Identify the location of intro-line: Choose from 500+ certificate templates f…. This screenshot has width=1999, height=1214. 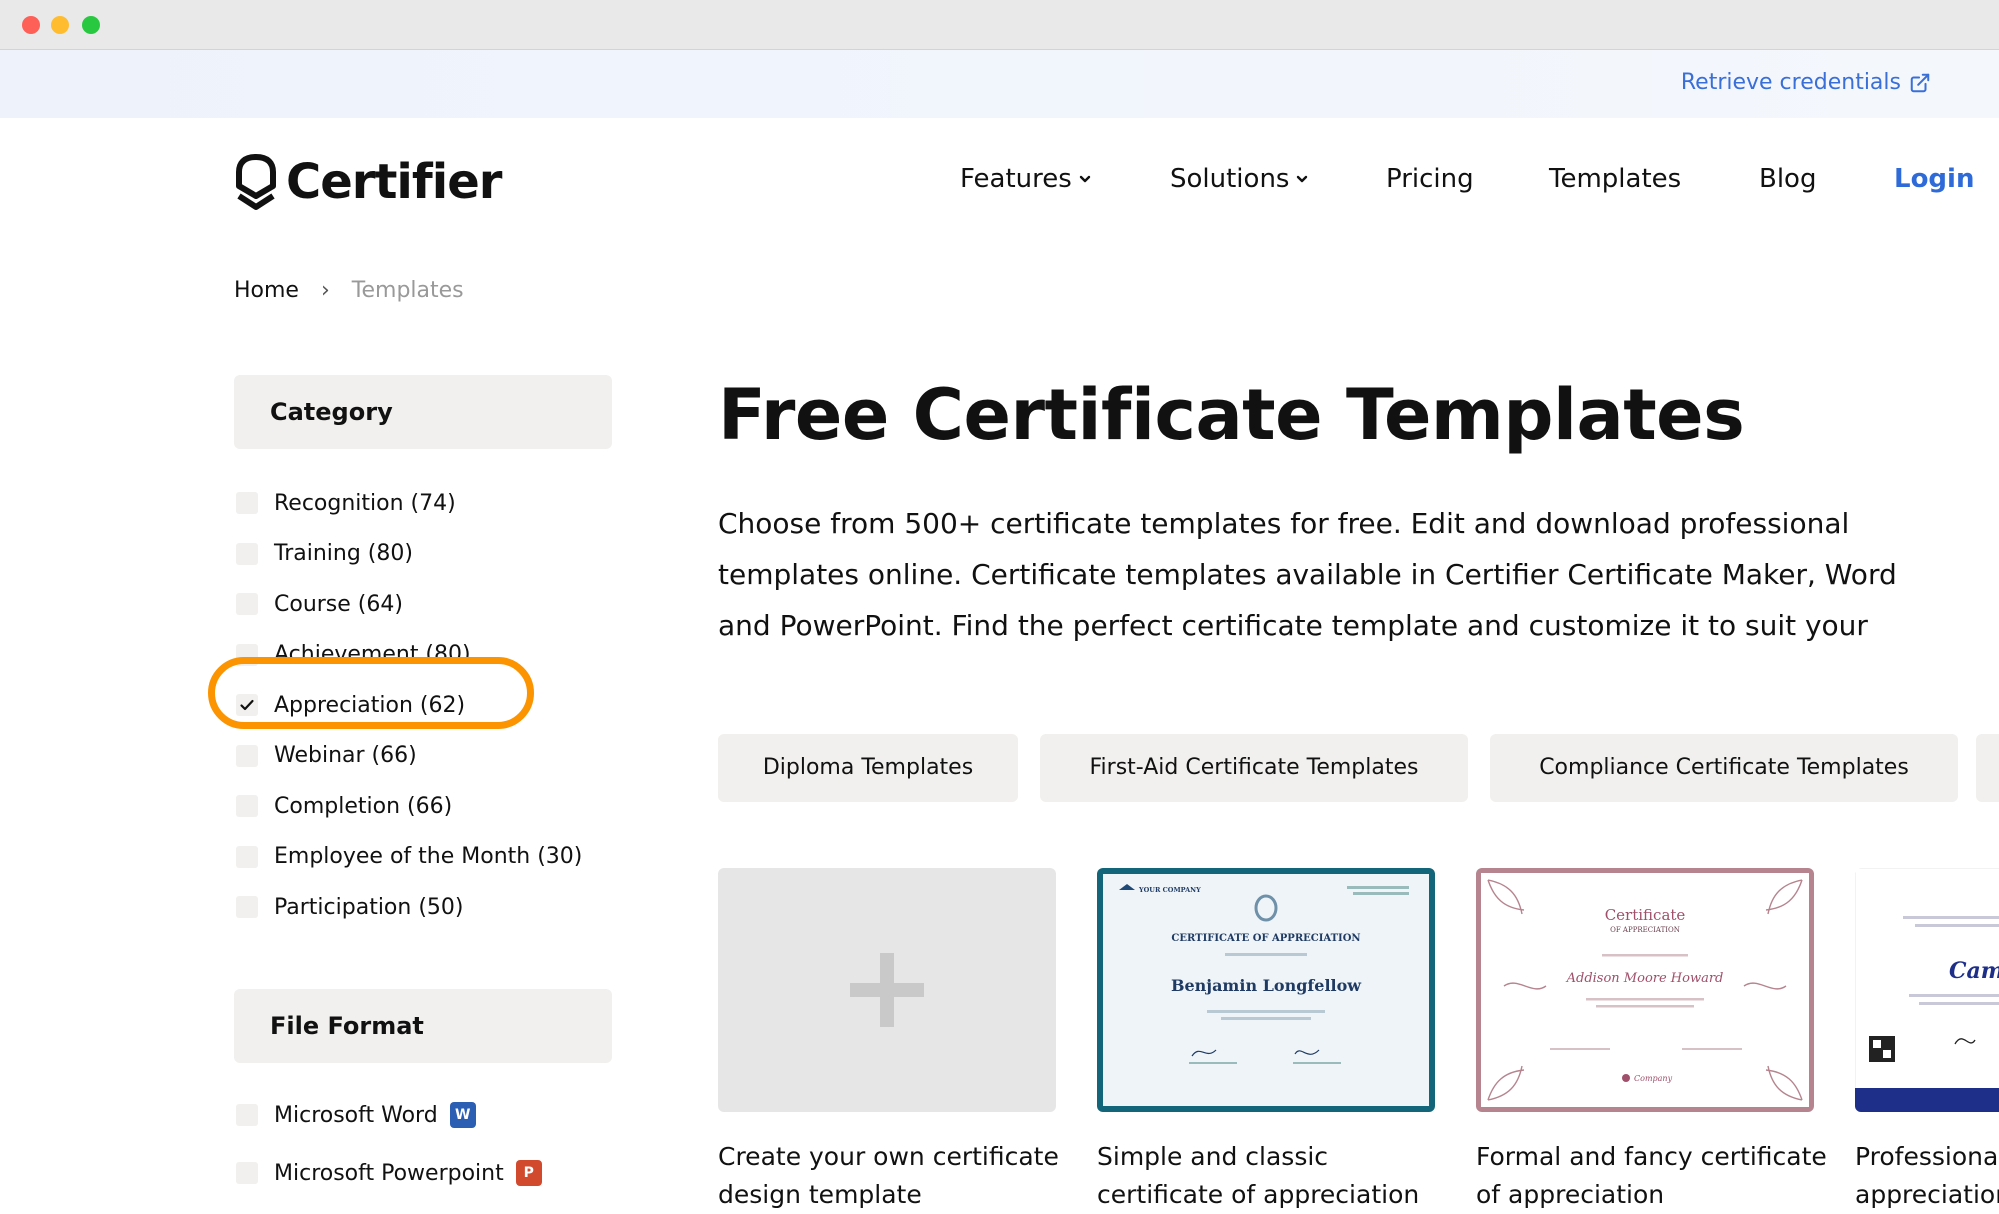
(1284, 523).